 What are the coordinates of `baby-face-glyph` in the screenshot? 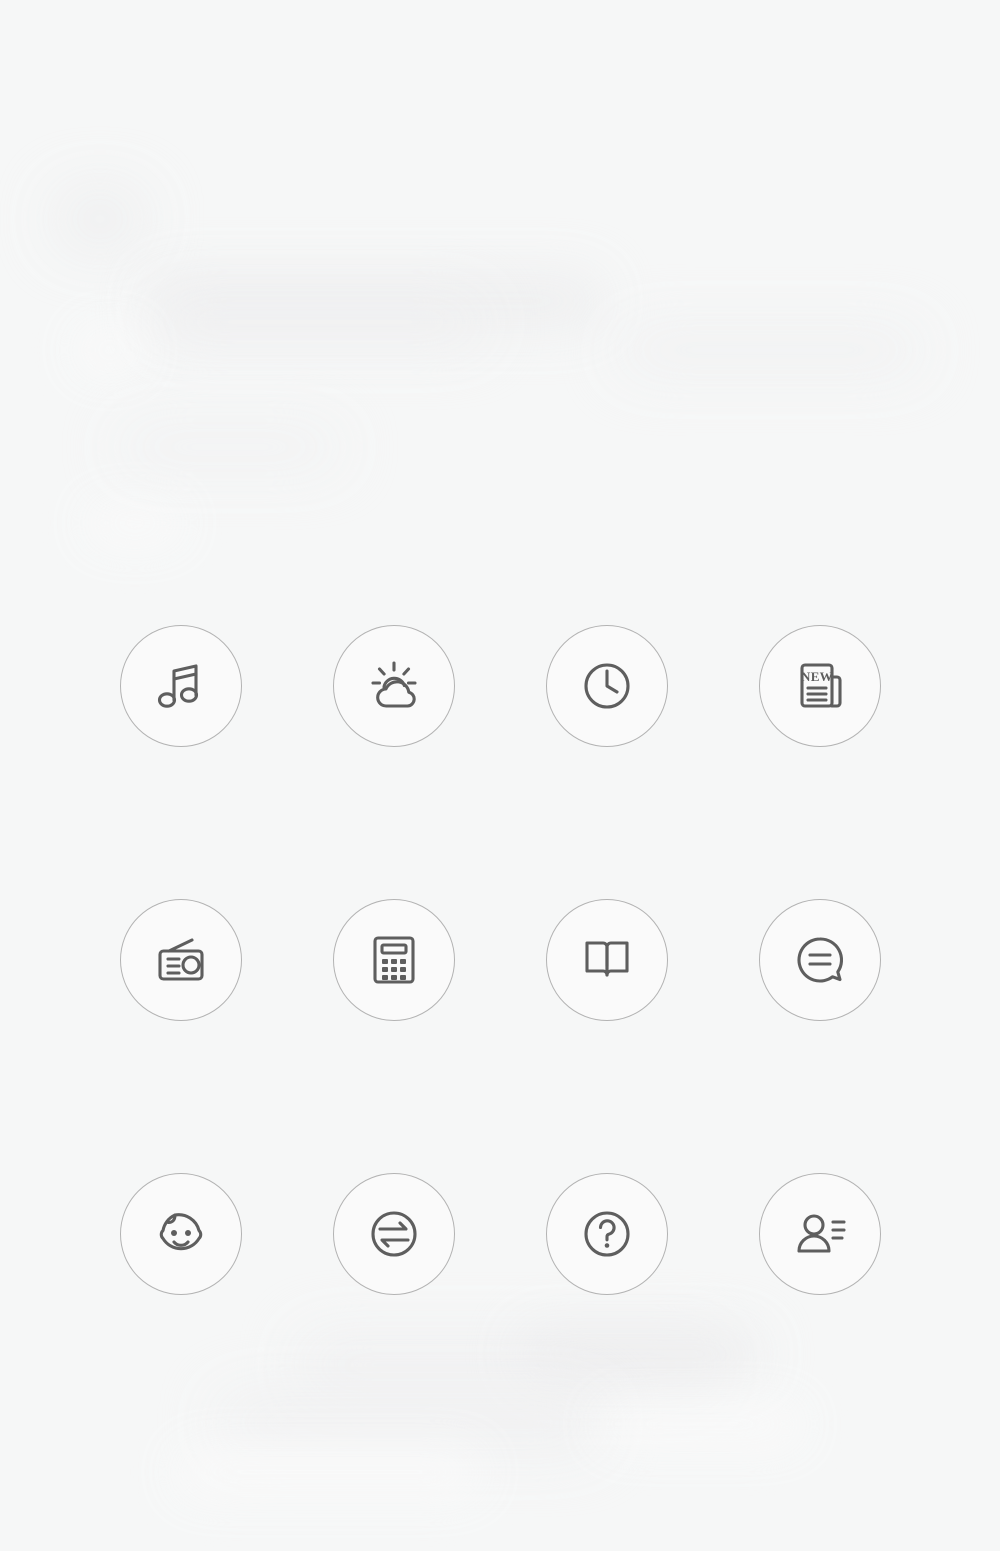 It's located at (181, 1232).